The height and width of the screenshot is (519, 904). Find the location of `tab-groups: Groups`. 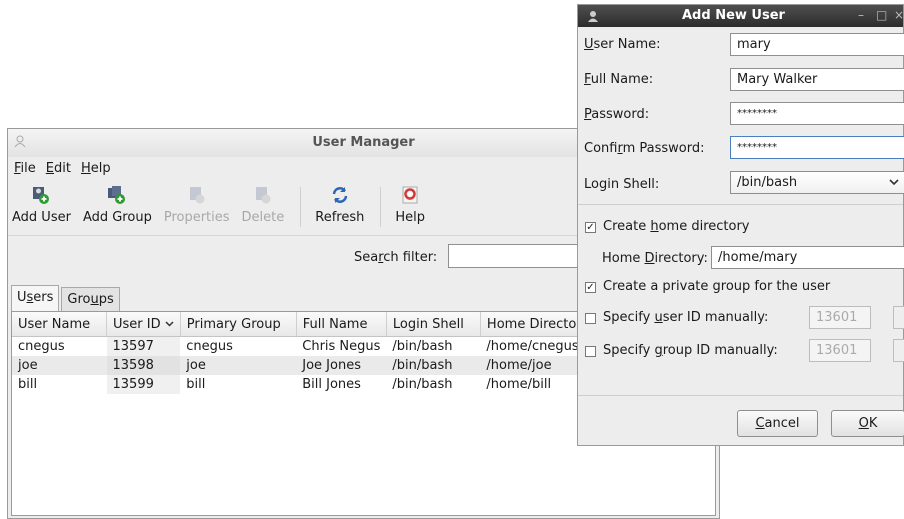

tab-groups: Groups is located at coordinates (90, 299).